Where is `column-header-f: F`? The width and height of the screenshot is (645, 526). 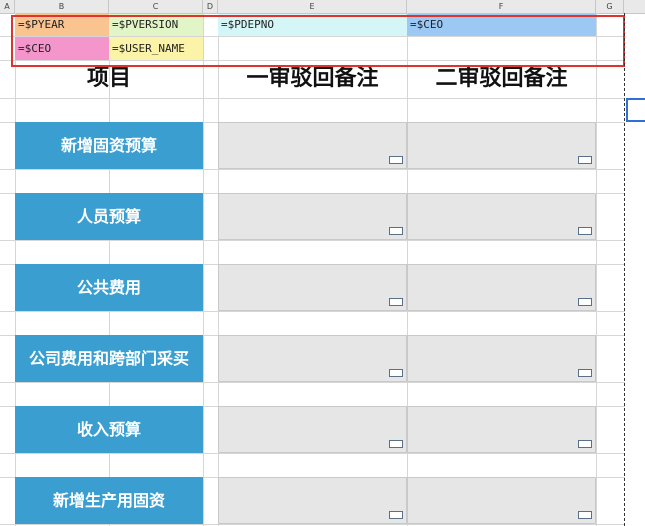
column-header-f: F is located at coordinates (501, 6).